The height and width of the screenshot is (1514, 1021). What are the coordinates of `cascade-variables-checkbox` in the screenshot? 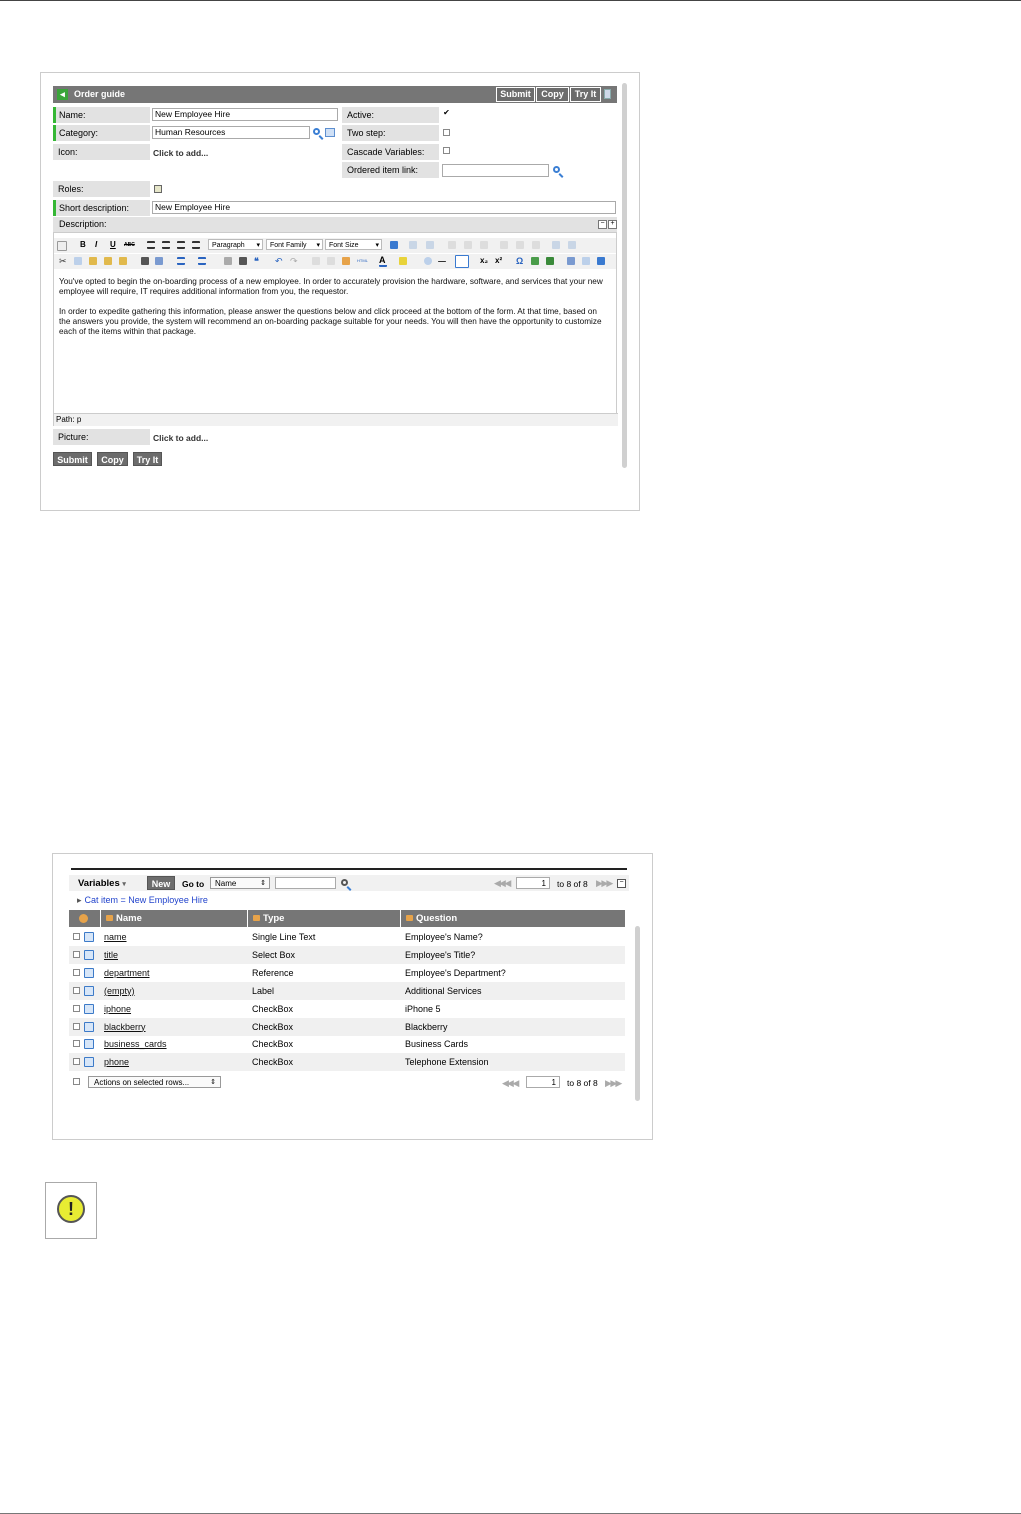 It's located at (446, 150).